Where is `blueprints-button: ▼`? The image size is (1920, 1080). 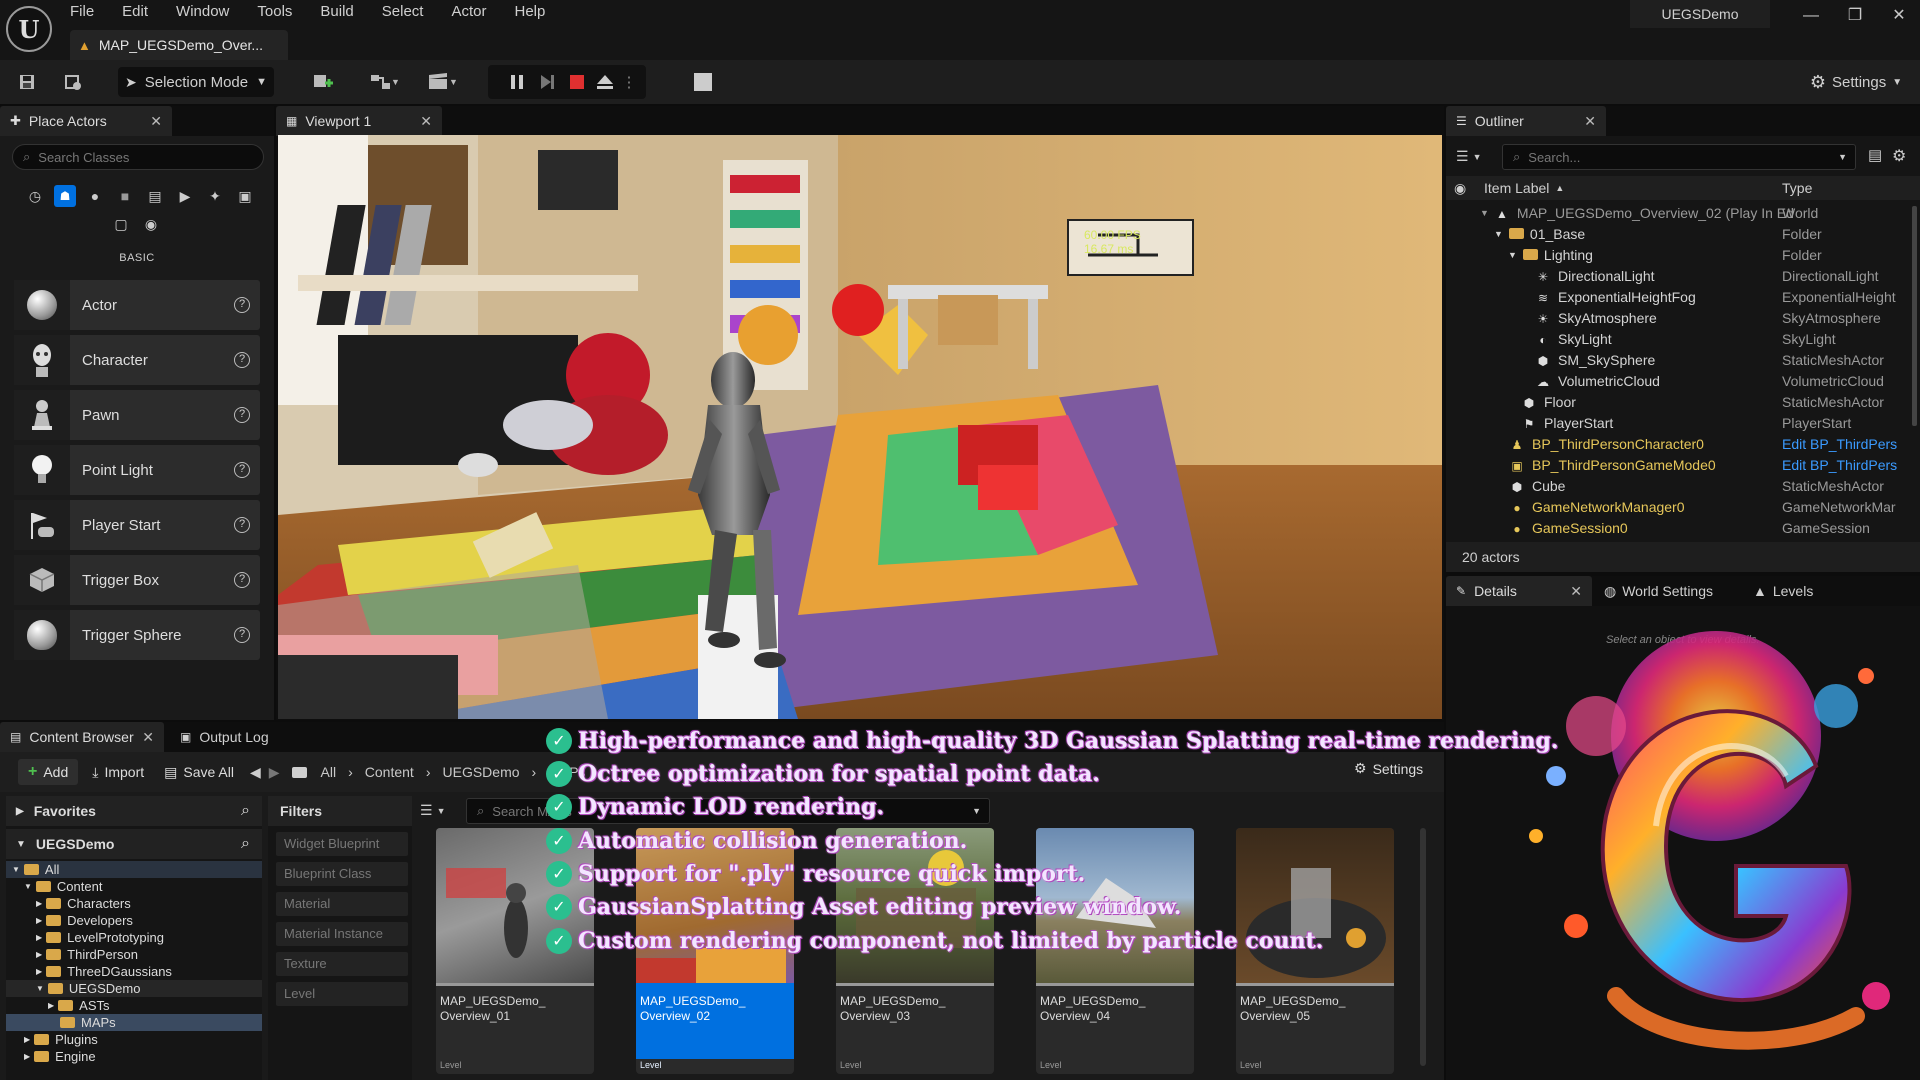
blueprints-button: ▼ is located at coordinates (383, 82).